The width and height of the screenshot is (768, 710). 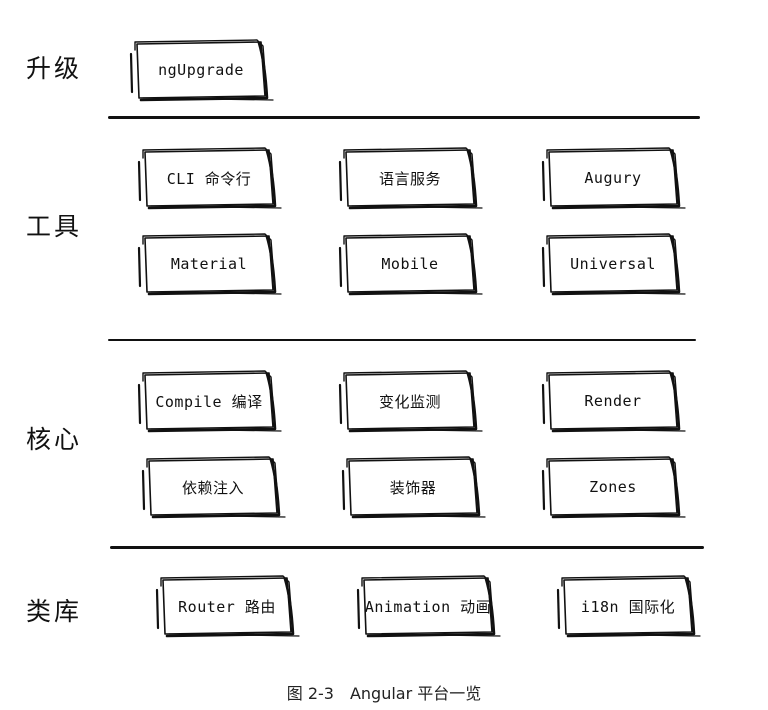 I want to click on box-decorators: 装饰器, so click(x=413, y=487).